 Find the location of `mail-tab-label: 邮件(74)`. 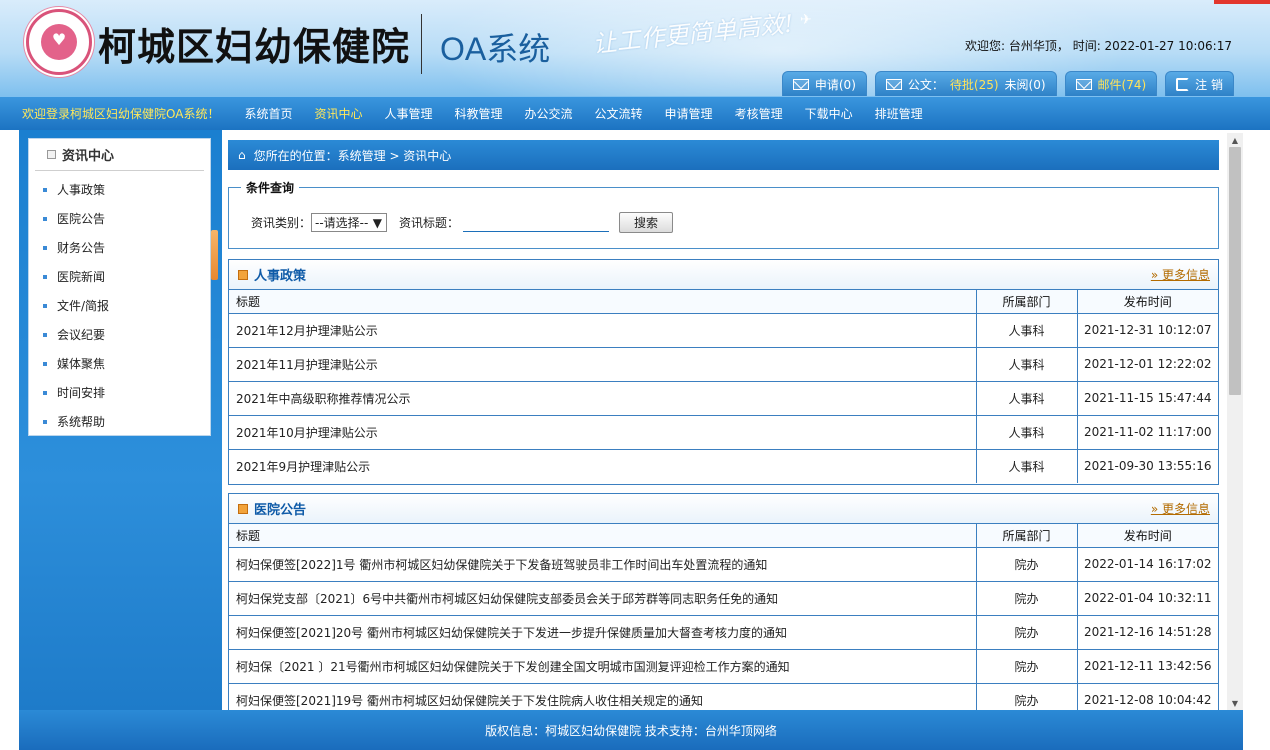

mail-tab-label: 邮件(74) is located at coordinates (1122, 85).